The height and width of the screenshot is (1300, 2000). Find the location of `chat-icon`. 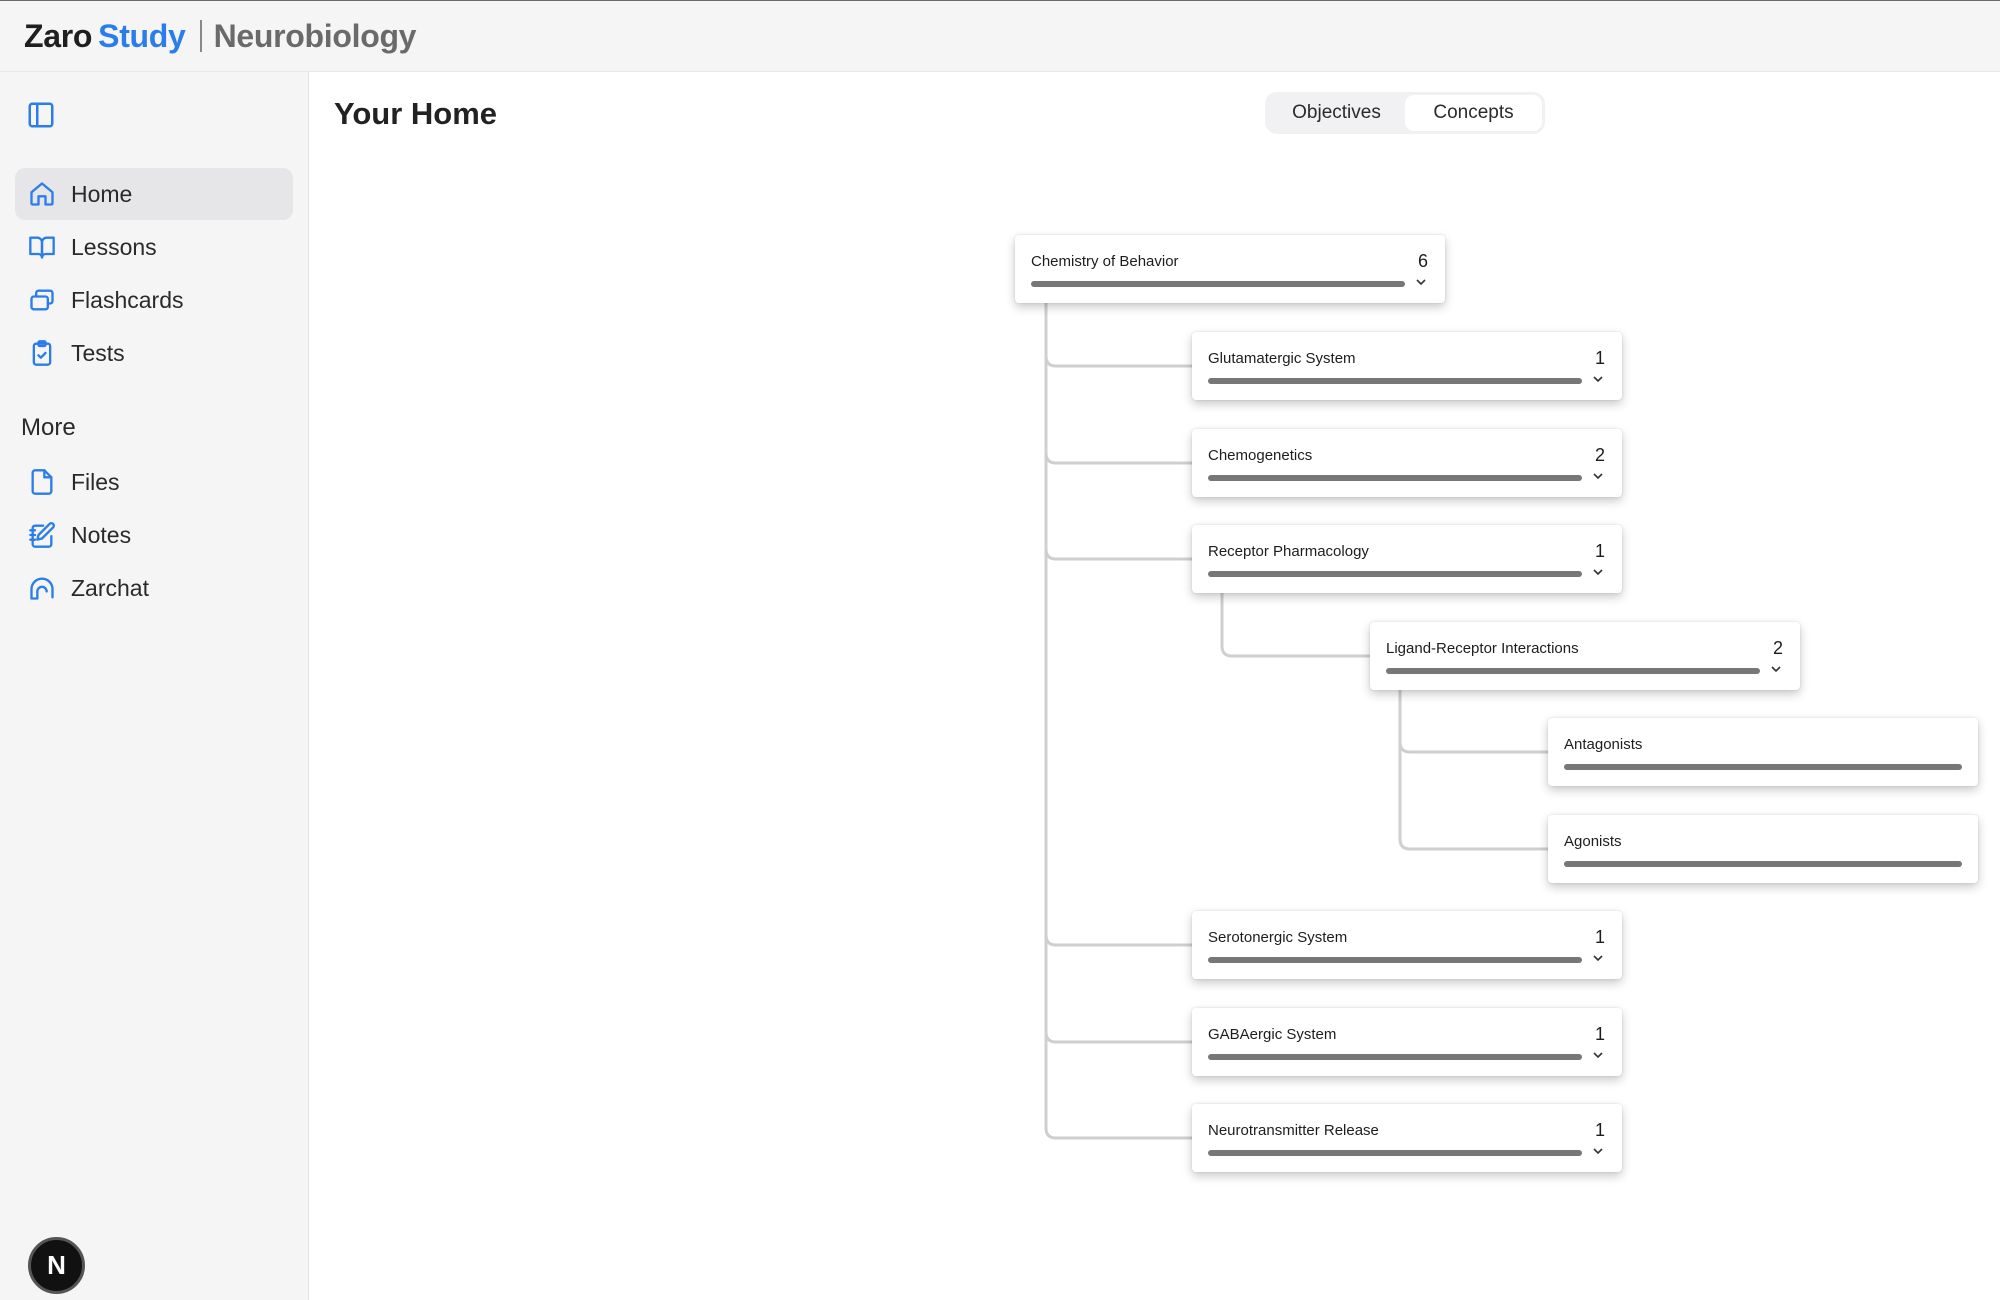

chat-icon is located at coordinates (42, 588).